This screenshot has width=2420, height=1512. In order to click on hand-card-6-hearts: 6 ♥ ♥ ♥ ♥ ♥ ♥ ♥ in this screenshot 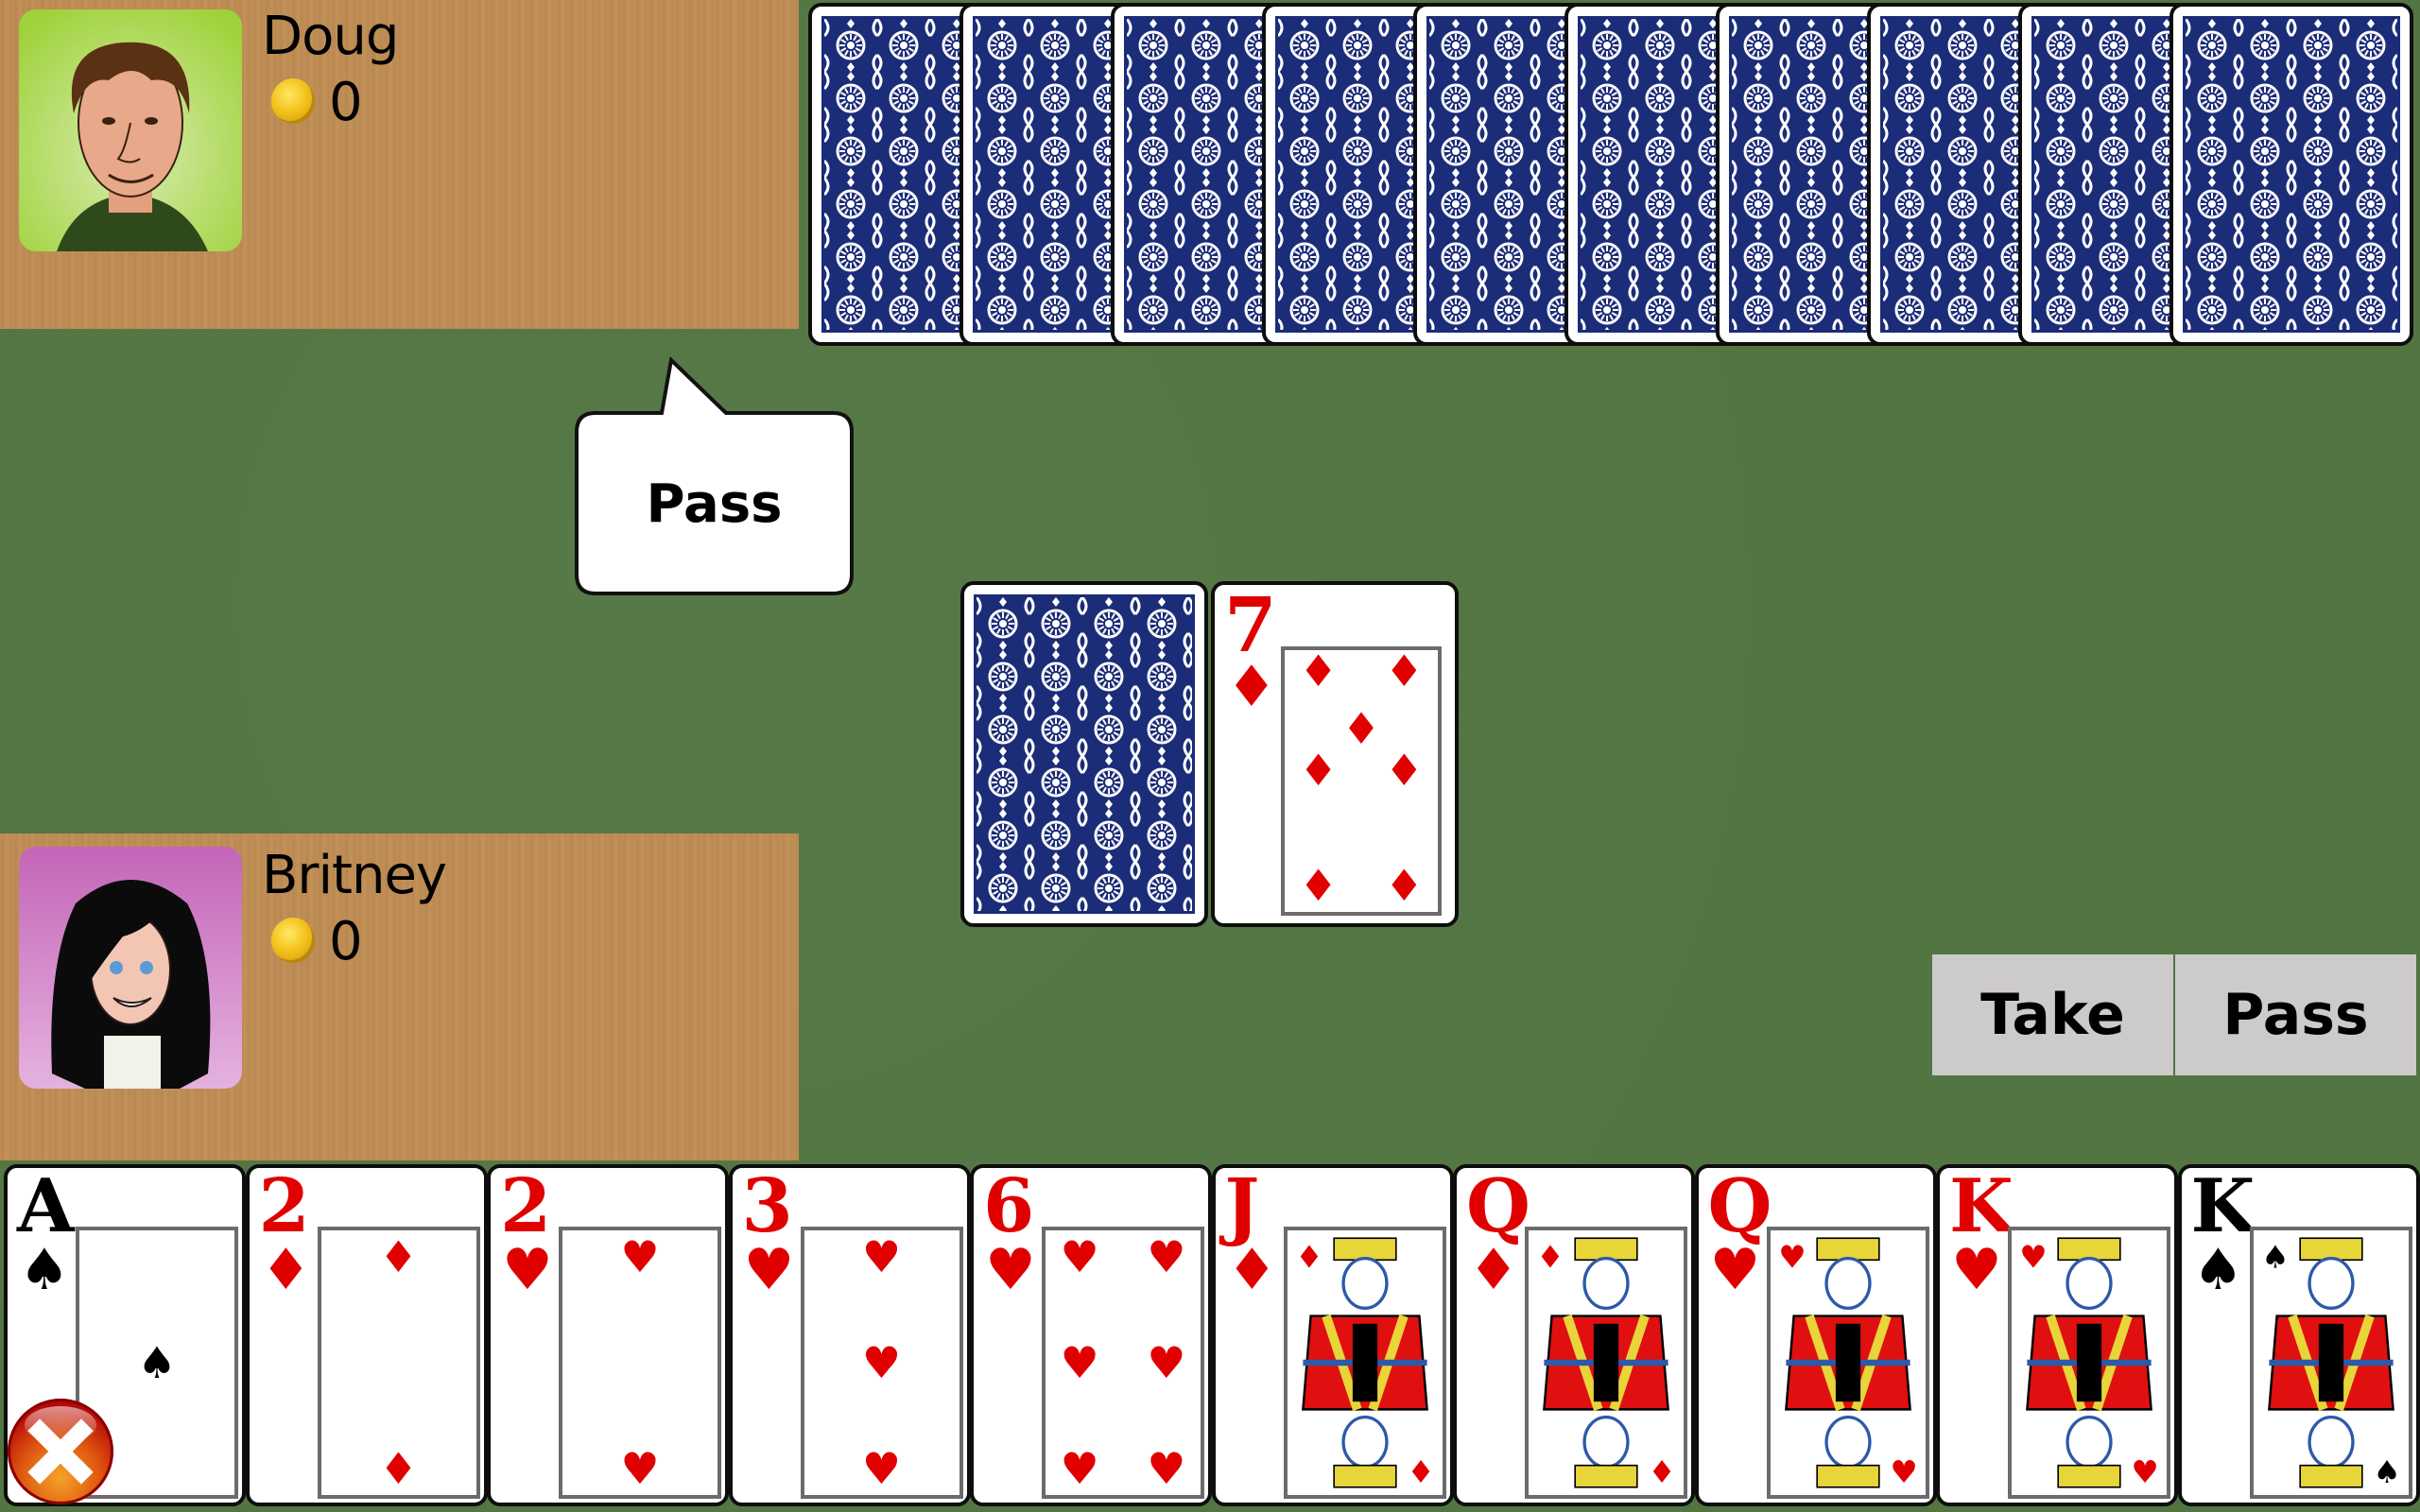, I will do `click(1091, 1335)`.